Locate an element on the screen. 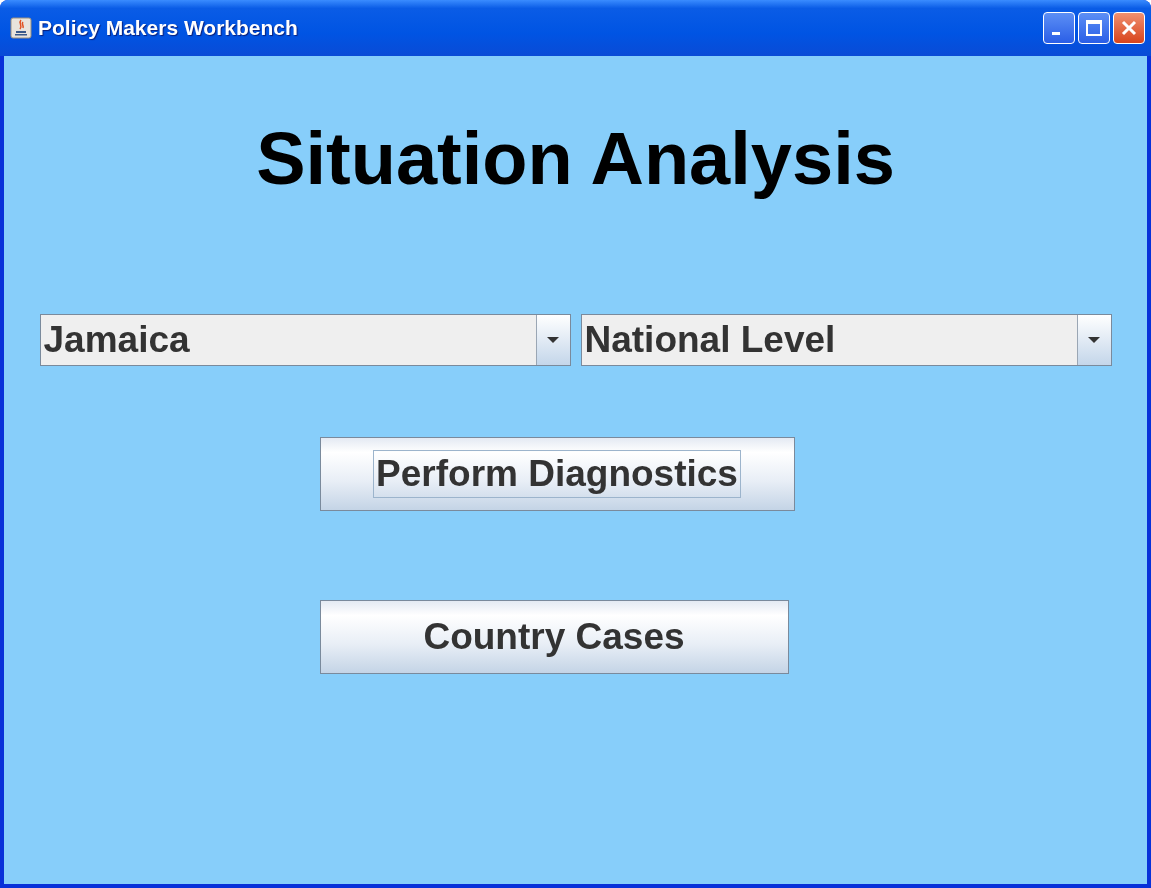 This screenshot has width=1151, height=888. action-button: Perform Diagnostics is located at coordinates (557, 474).